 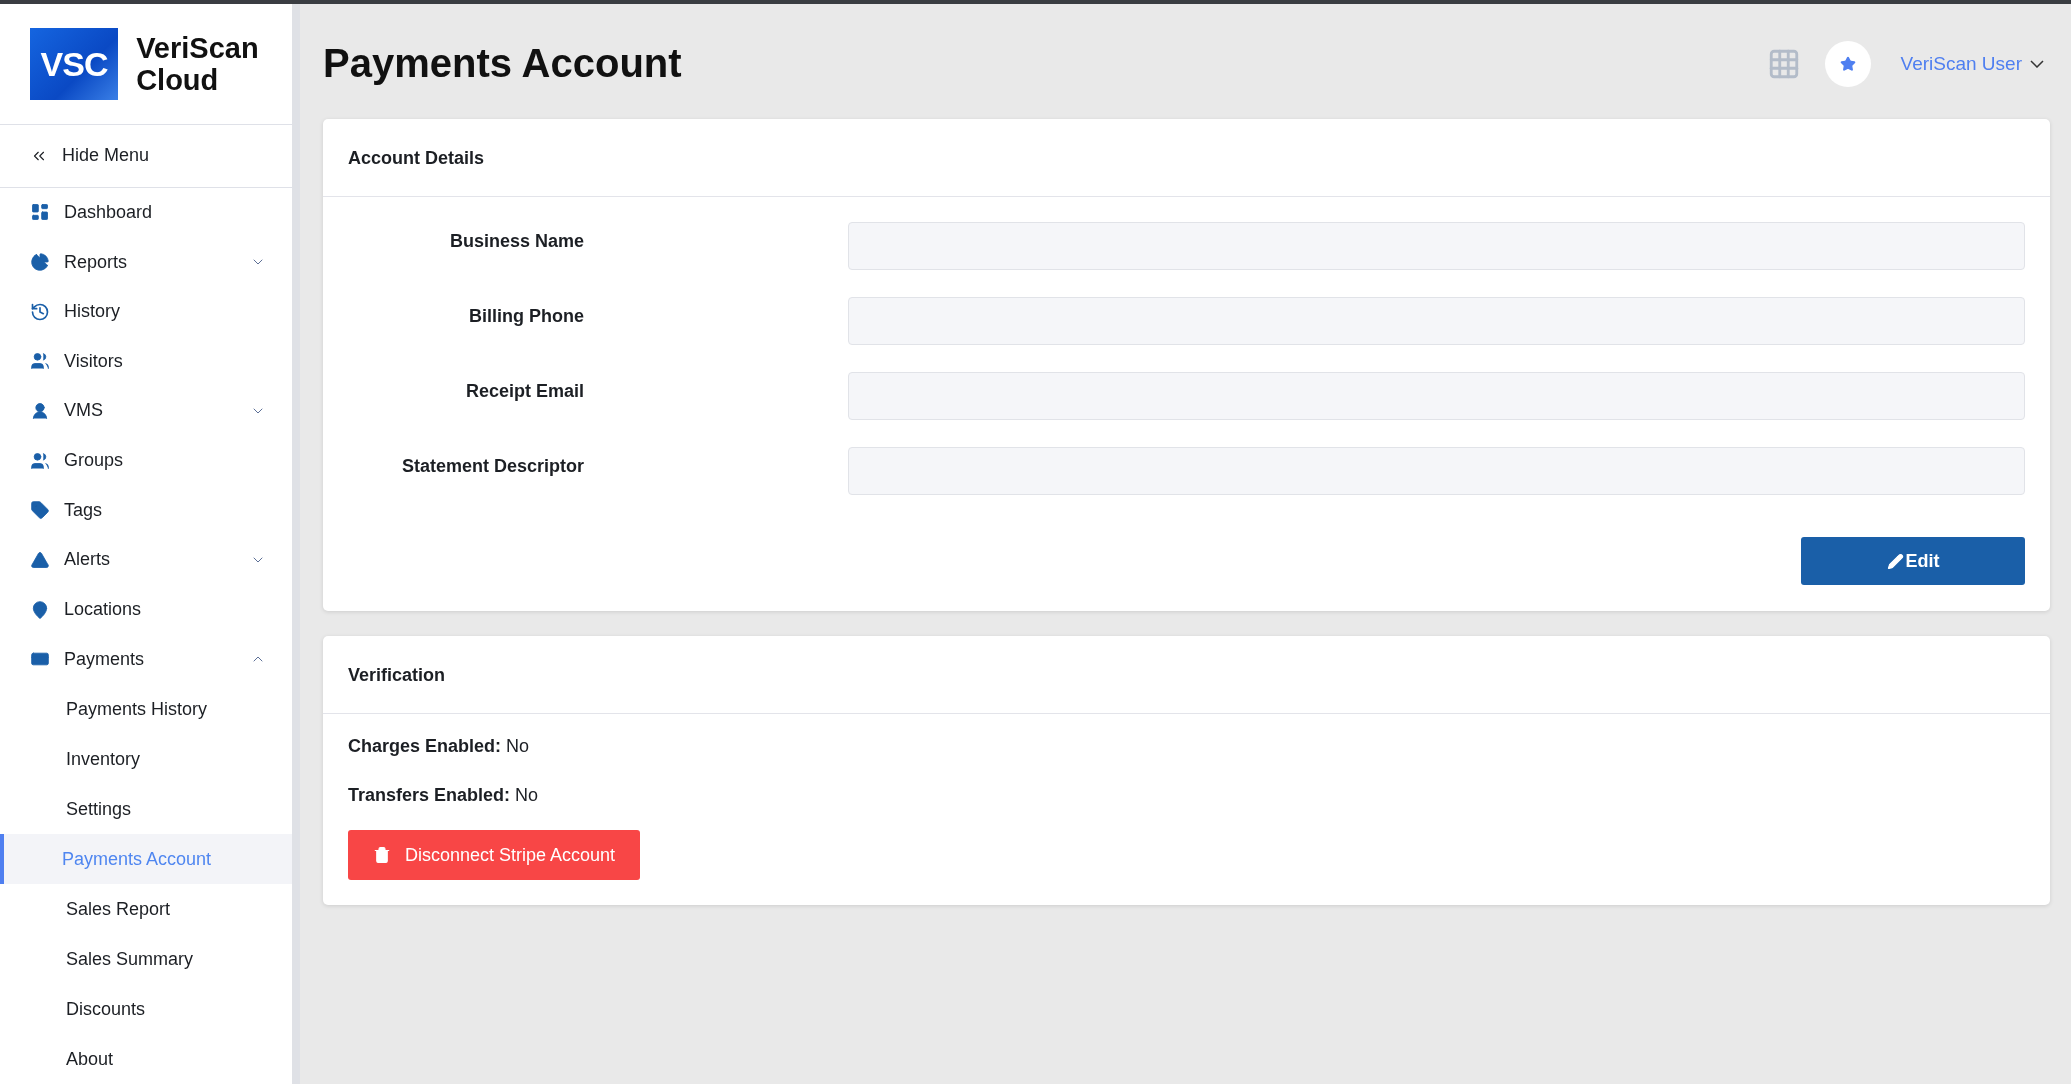 I want to click on person-icon, so click(x=40, y=410).